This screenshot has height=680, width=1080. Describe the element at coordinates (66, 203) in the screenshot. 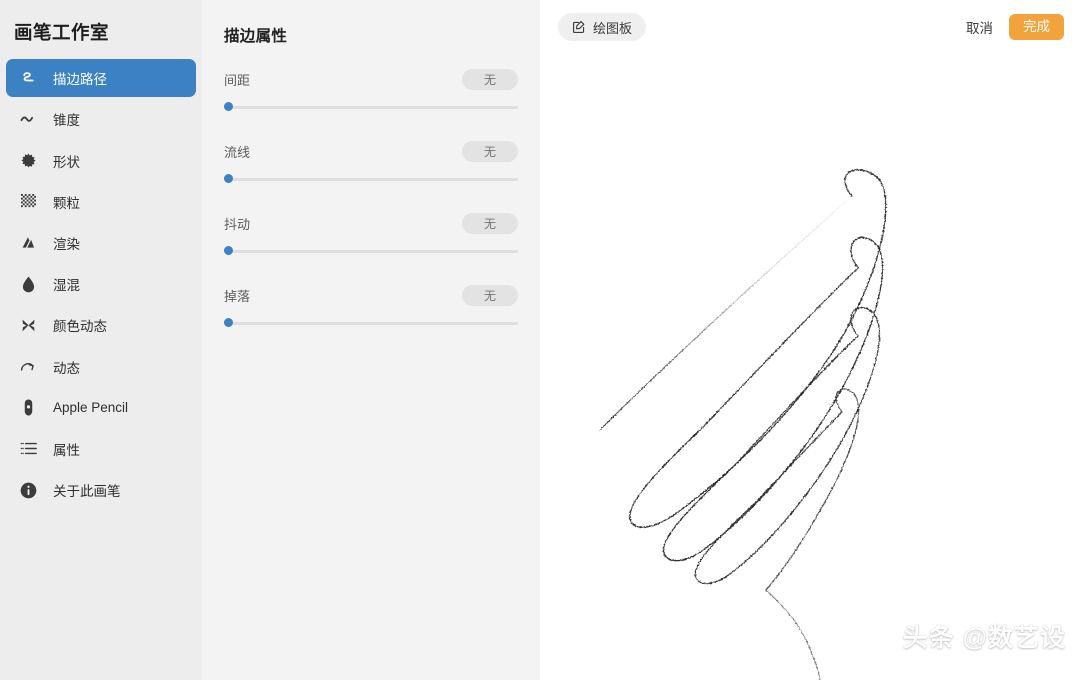

I see `sidebar-item-label: 颗粒` at that location.